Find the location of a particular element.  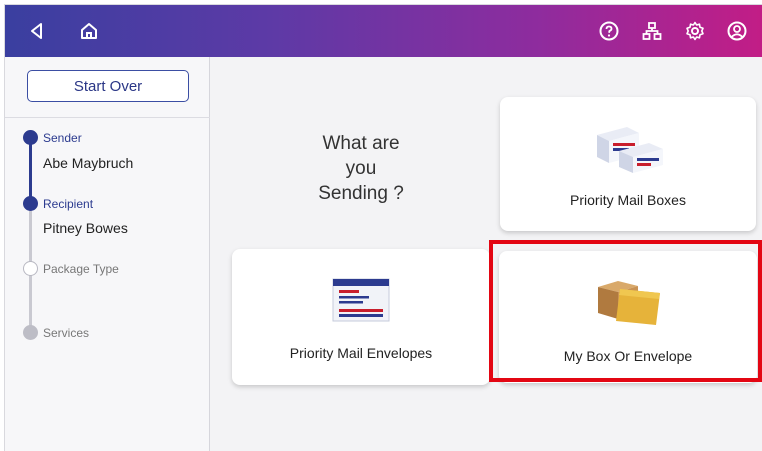

step-value-sender: Abe Maybruch is located at coordinates (88, 163).